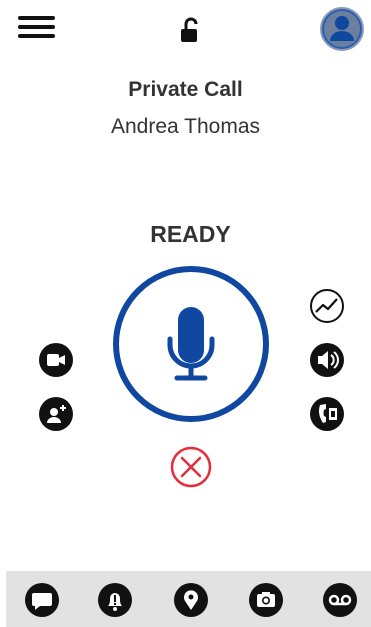  Describe the element at coordinates (185, 126) in the screenshot. I see `contact-name: Andrea Thomas` at that location.